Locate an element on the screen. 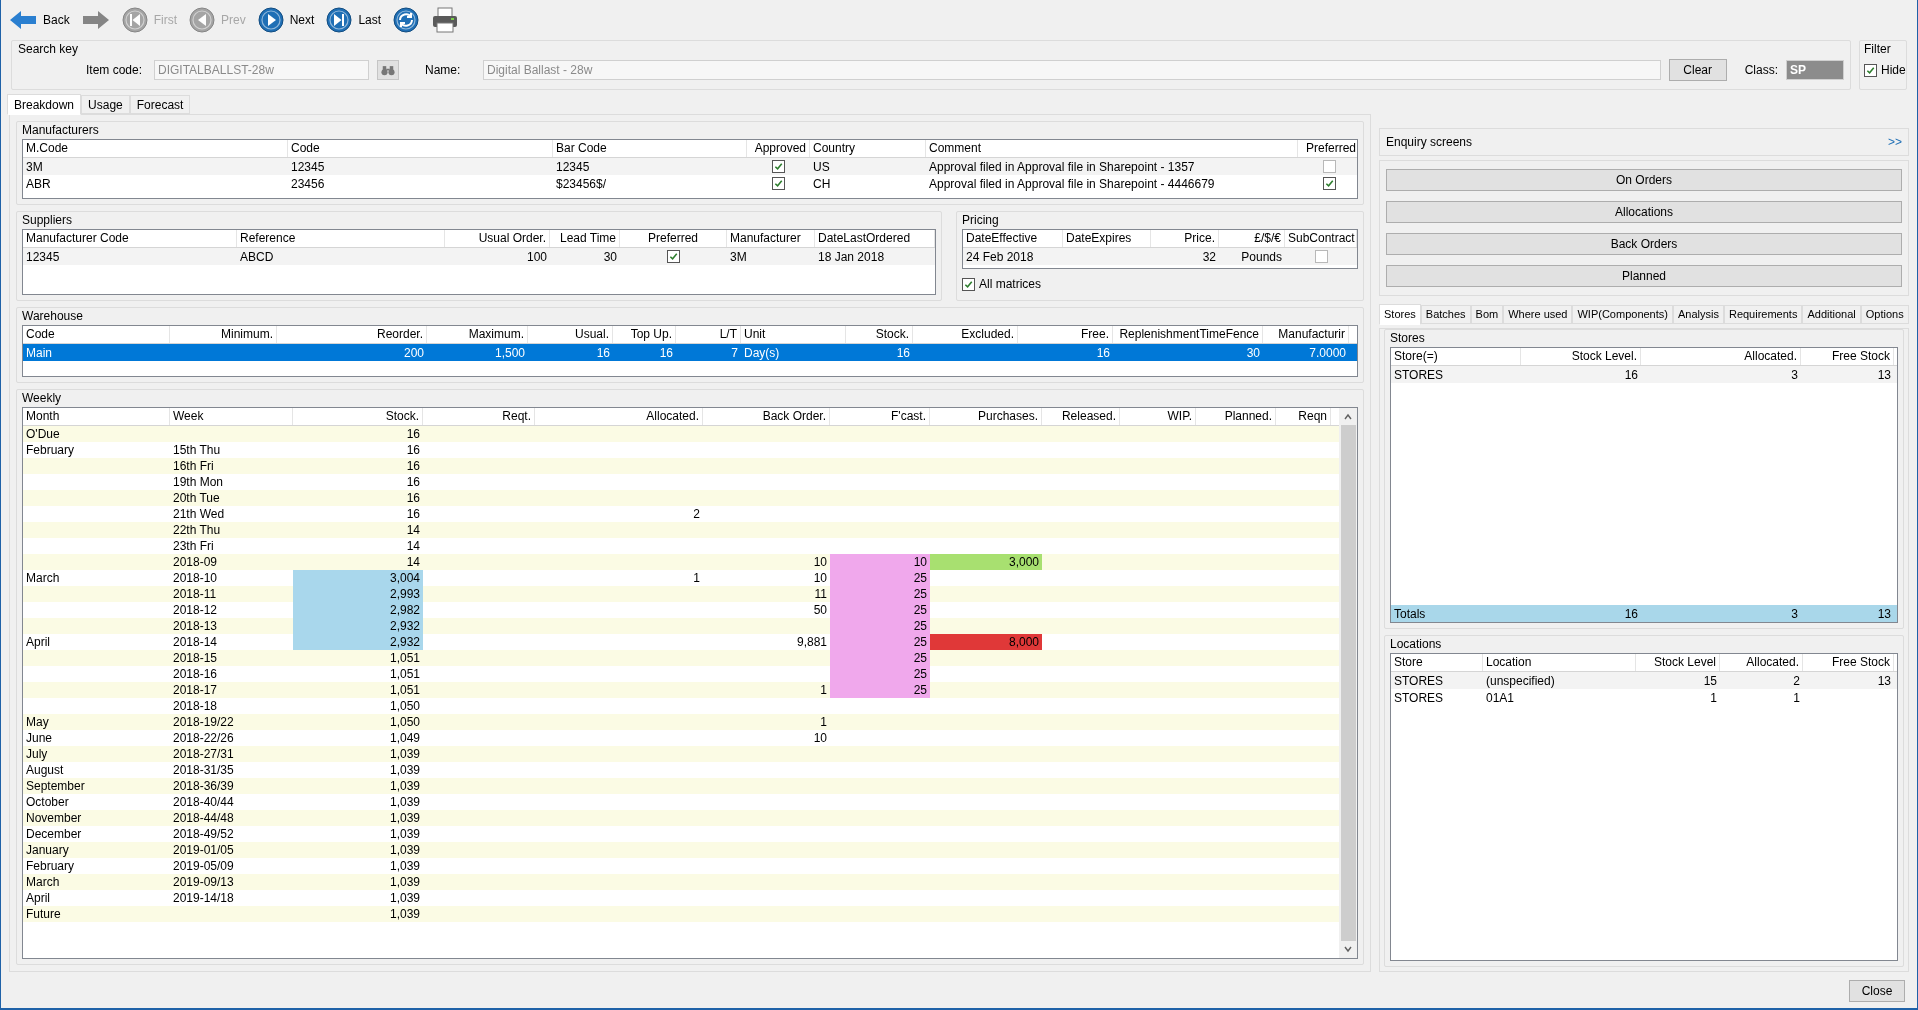 This screenshot has width=1918, height=1010. table-row: 22th Thu 14 is located at coordinates (681, 530).